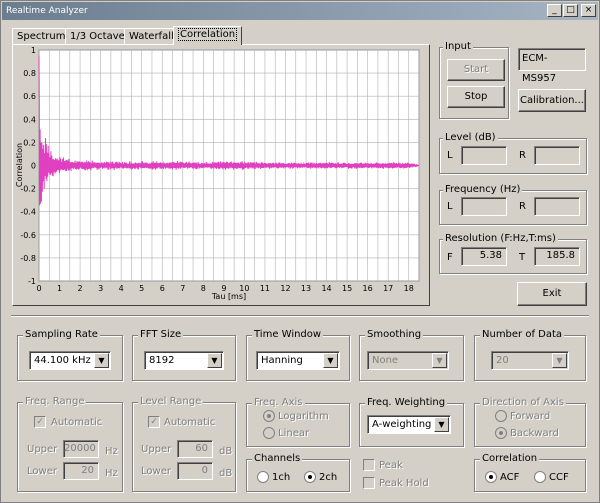 The image size is (600, 503). I want to click on correlation-ccf-radio, so click(540, 477).